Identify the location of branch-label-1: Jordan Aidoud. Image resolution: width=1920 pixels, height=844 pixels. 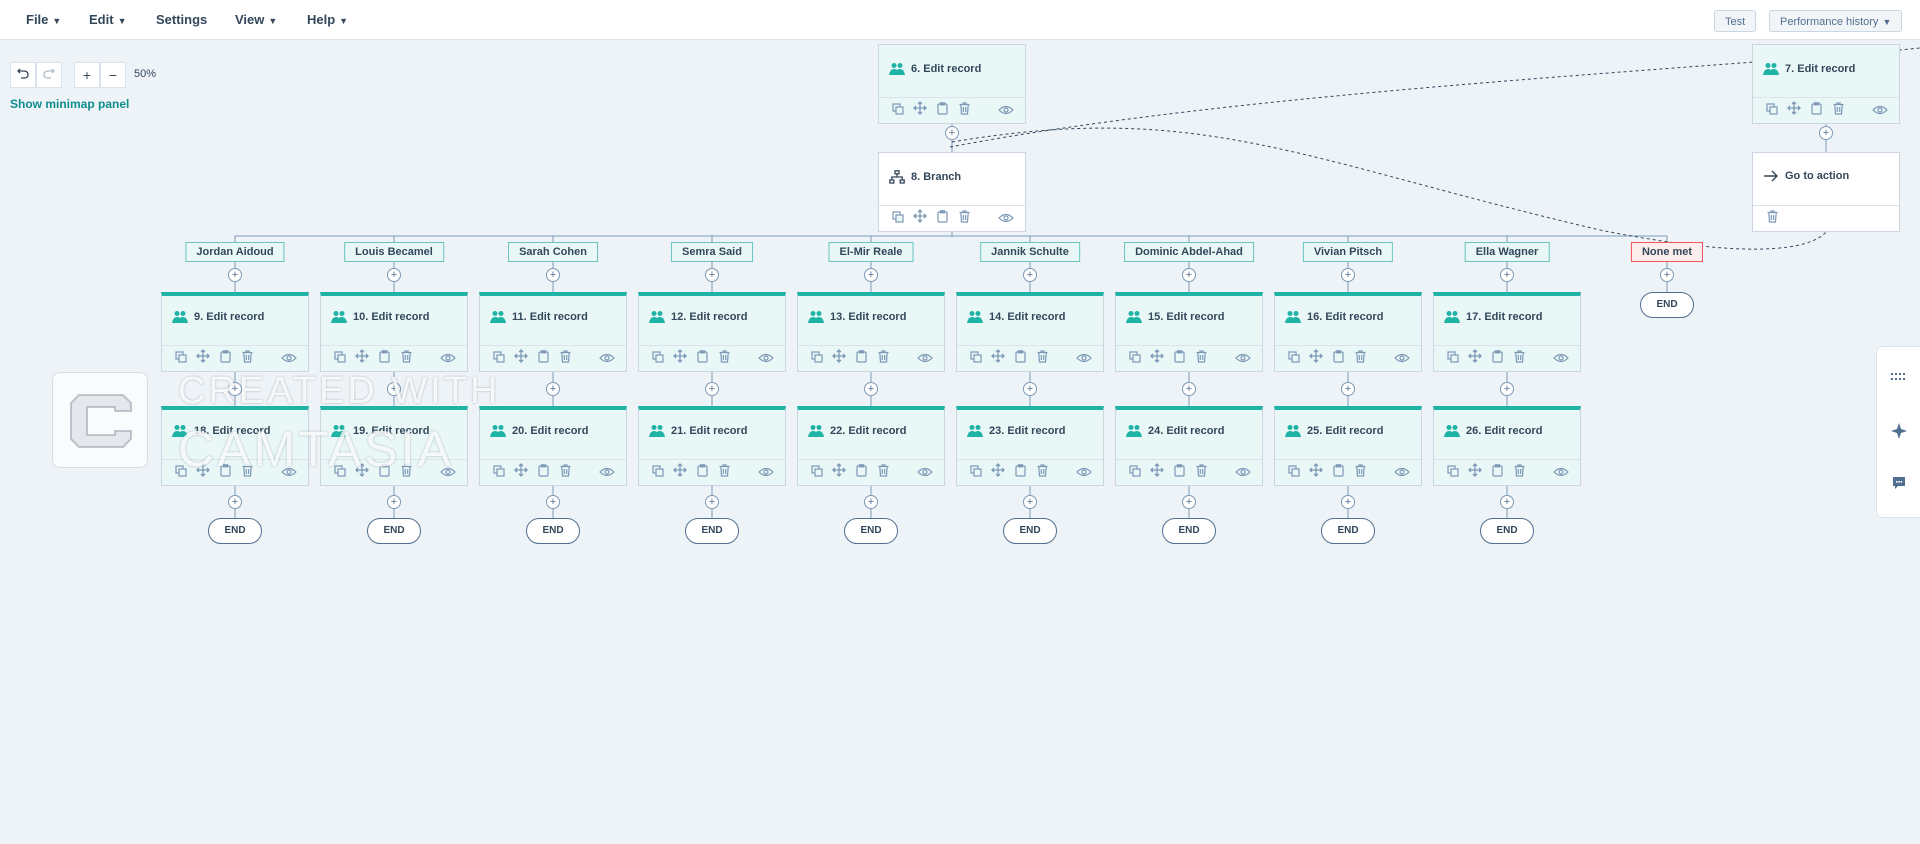
(235, 252).